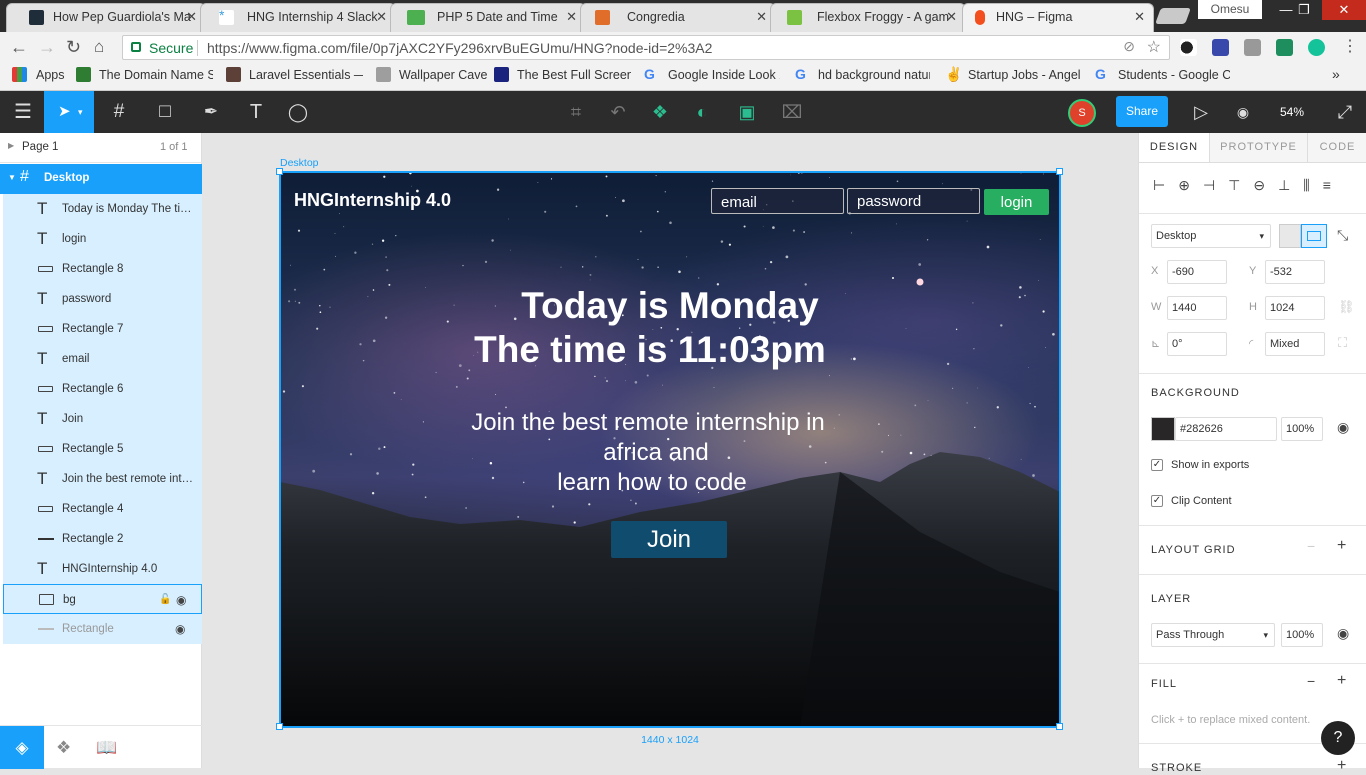 The image size is (1366, 775). I want to click on layer-row: Rectangle ◉, so click(102, 629).